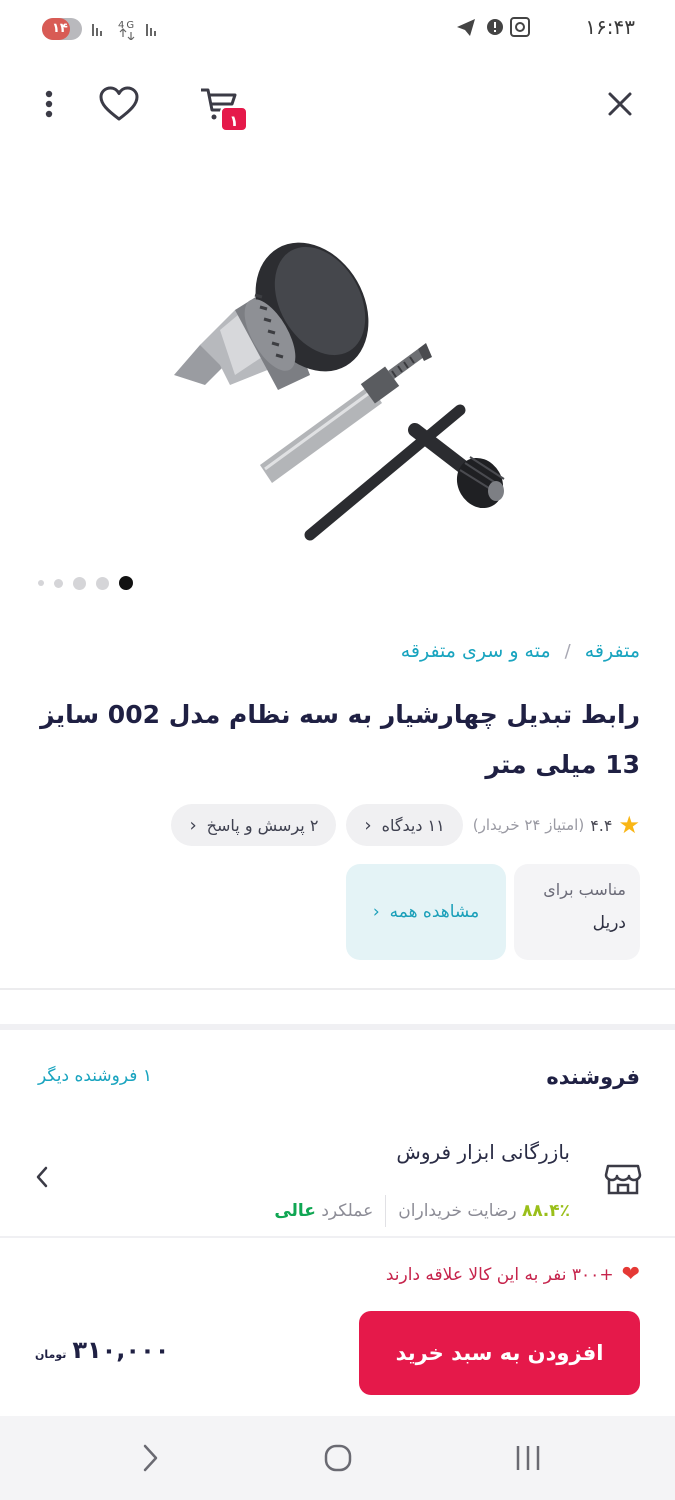 This screenshot has height=1500, width=675. Describe the element at coordinates (499, 1353) in the screenshot. I see `add-to-cart-button: افزودن به سبد خرید` at that location.